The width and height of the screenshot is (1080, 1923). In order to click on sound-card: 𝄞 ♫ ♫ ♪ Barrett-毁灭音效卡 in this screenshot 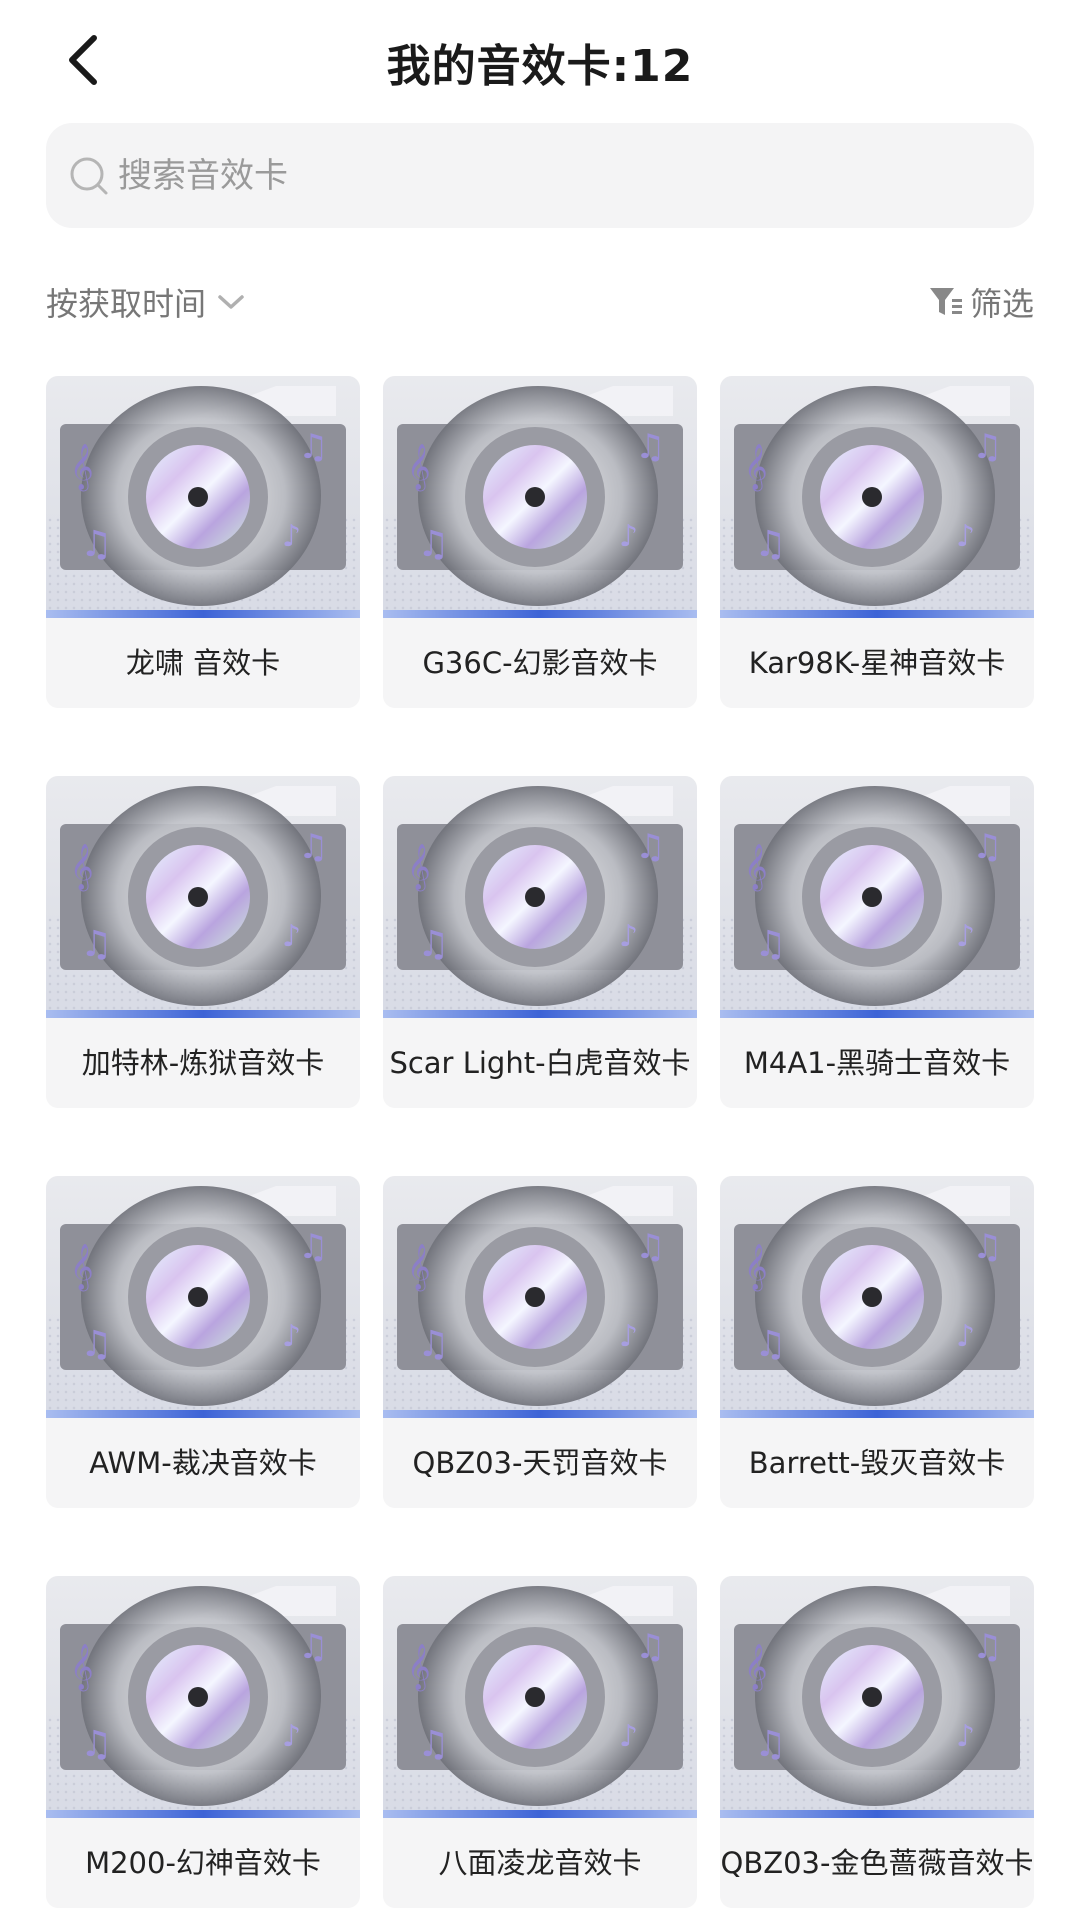, I will do `click(877, 1342)`.